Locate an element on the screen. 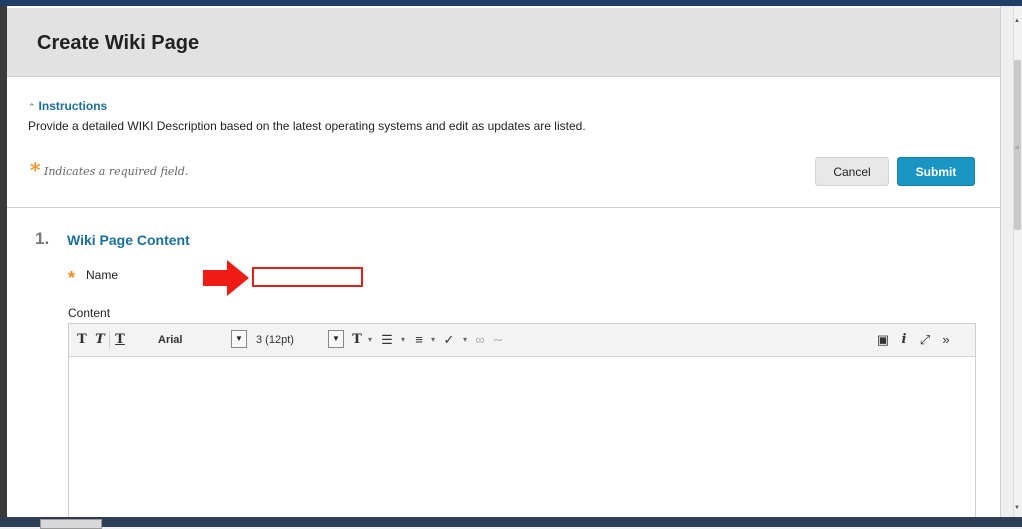 The width and height of the screenshot is (1022, 529). scroll-grip-icon: ≡ is located at coordinates (1017, 148).